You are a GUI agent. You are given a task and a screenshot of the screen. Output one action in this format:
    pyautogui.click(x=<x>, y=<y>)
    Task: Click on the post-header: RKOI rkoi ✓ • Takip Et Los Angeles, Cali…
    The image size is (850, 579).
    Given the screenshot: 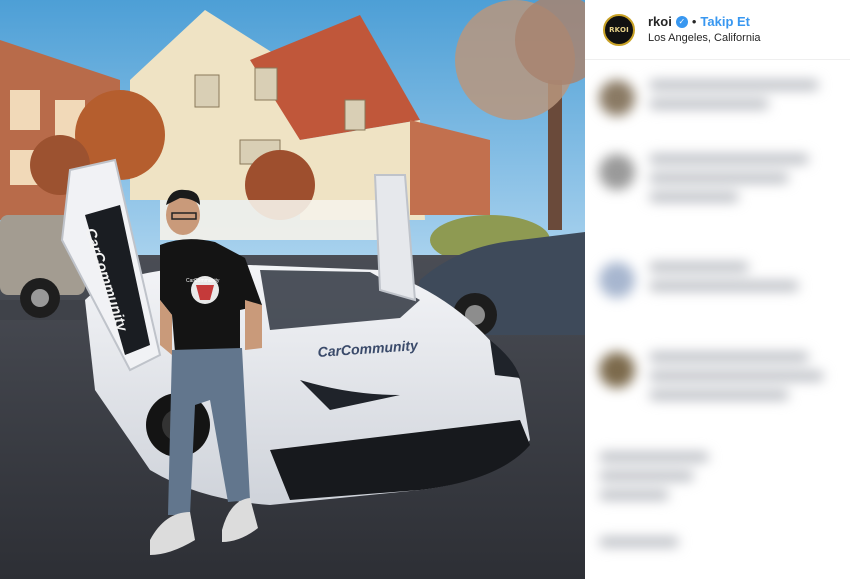 What is the action you would take?
    pyautogui.click(x=717, y=30)
    